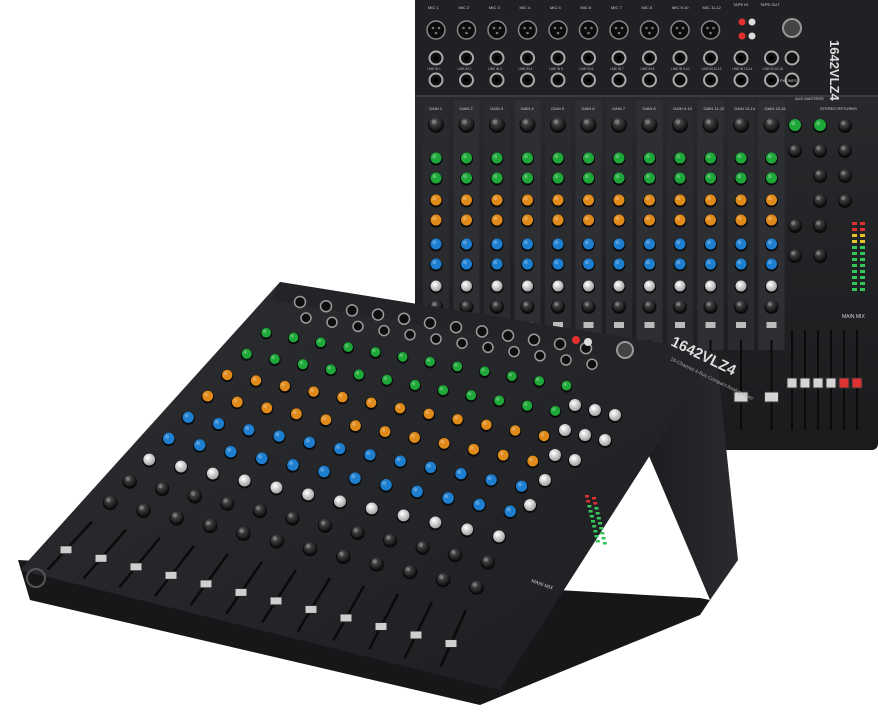 The width and height of the screenshot is (878, 714). I want to click on line-input-label: LINE IN 9-10, so click(680, 69).